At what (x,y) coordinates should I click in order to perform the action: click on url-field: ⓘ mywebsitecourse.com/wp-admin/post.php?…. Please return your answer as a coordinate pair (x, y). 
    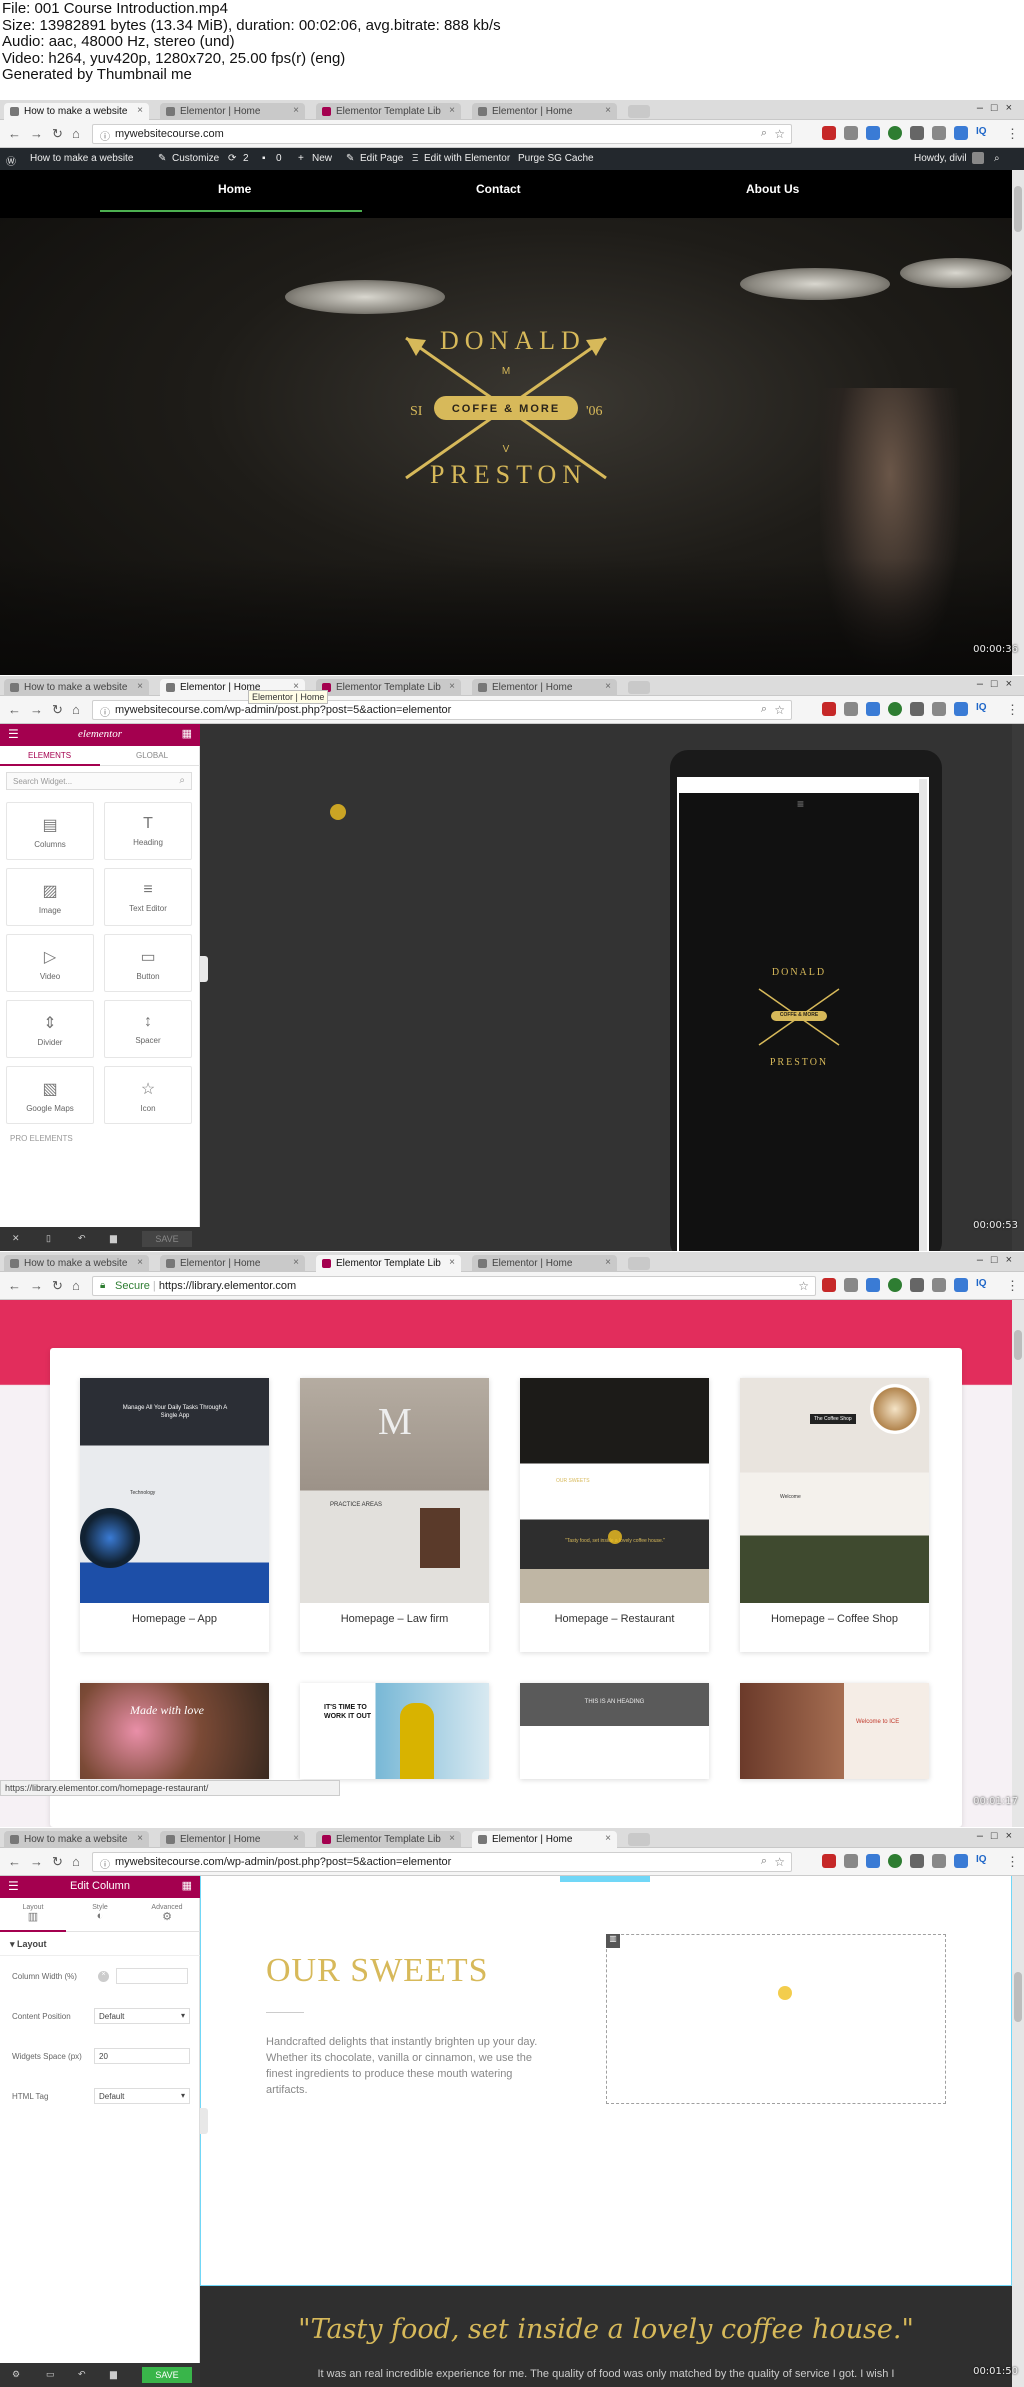
    Looking at the image, I should click on (442, 1862).